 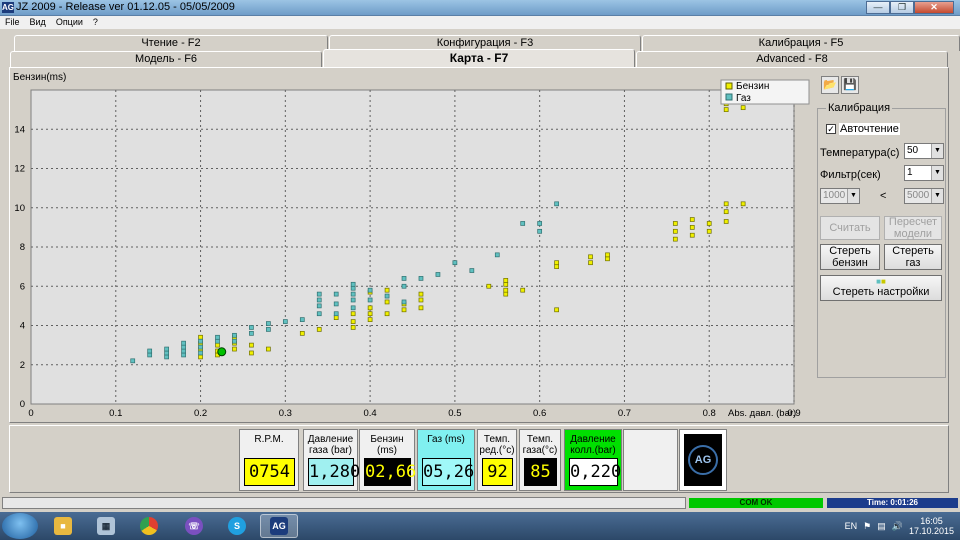 What do you see at coordinates (237, 526) in the screenshot?
I see `skype-icon: S` at bounding box center [237, 526].